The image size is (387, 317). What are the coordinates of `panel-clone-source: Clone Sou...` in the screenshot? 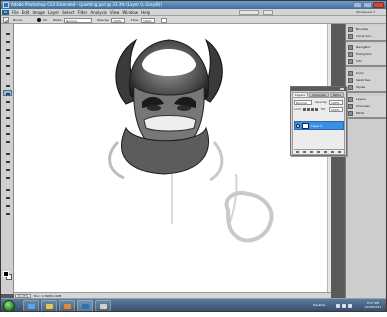 It's located at (366, 36).